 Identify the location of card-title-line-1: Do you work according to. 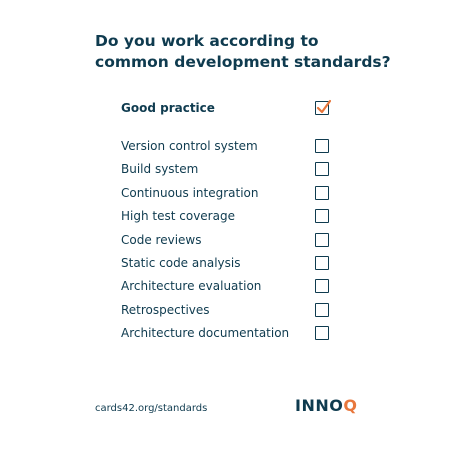
(207, 41).